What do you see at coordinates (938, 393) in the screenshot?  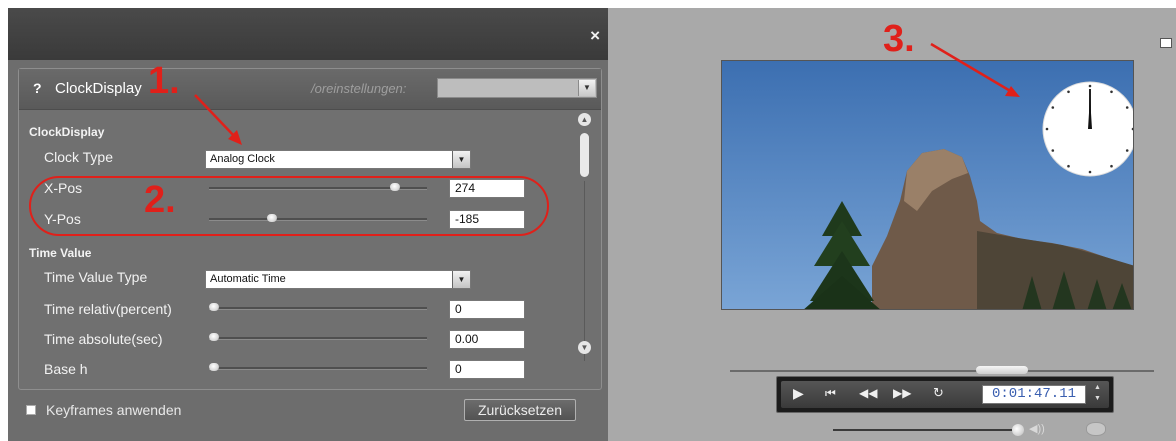 I see `loop-icon: ↻` at bounding box center [938, 393].